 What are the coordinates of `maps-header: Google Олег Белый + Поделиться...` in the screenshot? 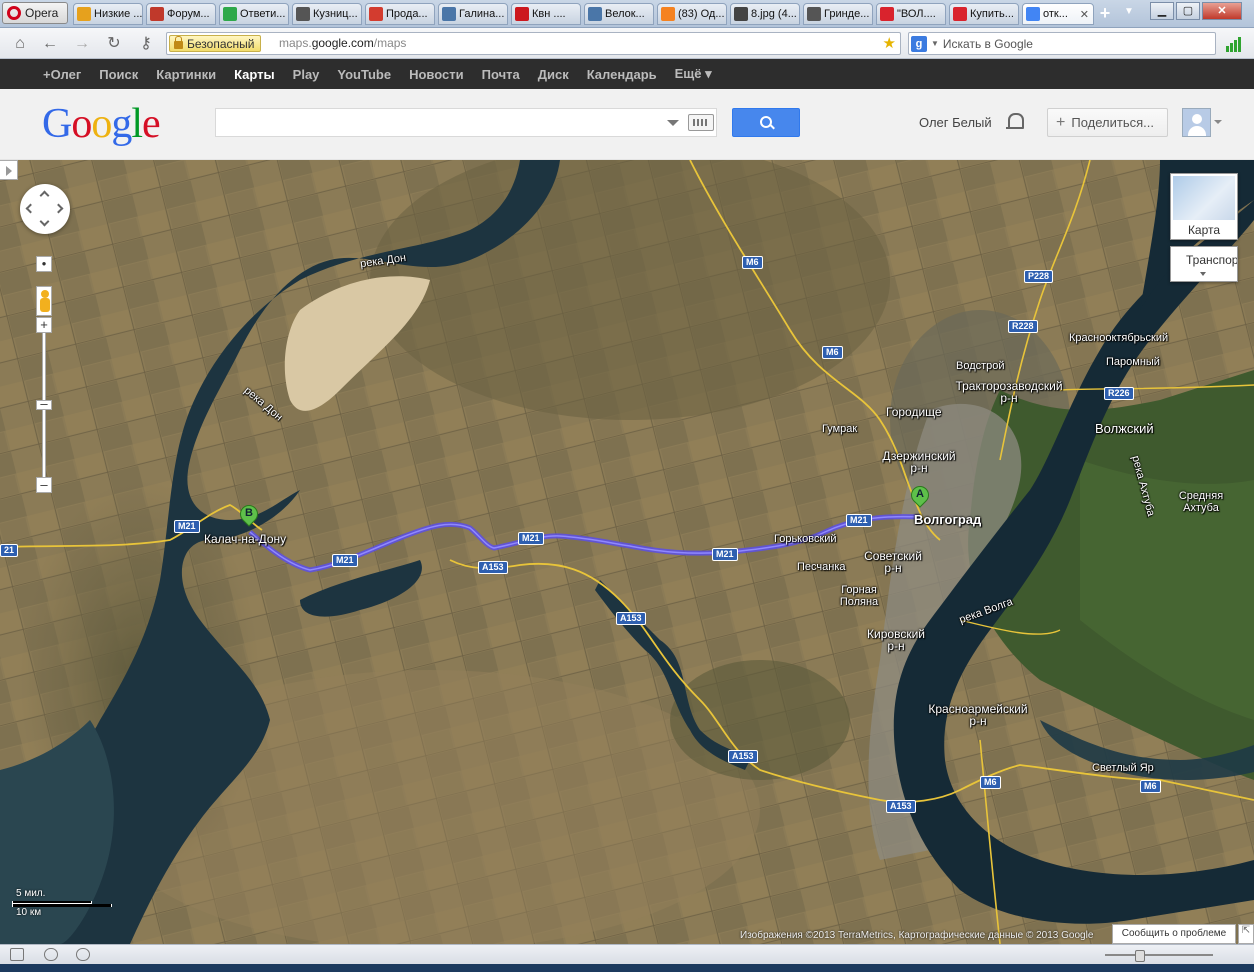 It's located at (627, 124).